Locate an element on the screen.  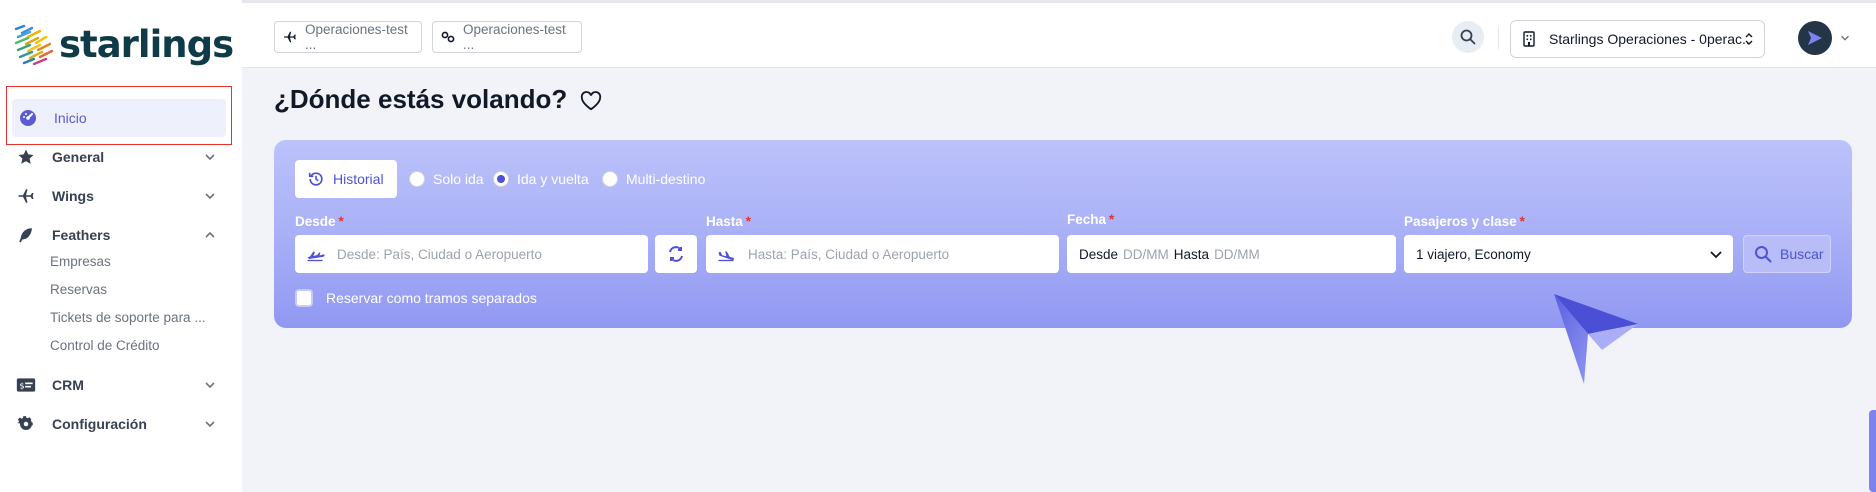
side-drawer-handle is located at coordinates (1872, 451).